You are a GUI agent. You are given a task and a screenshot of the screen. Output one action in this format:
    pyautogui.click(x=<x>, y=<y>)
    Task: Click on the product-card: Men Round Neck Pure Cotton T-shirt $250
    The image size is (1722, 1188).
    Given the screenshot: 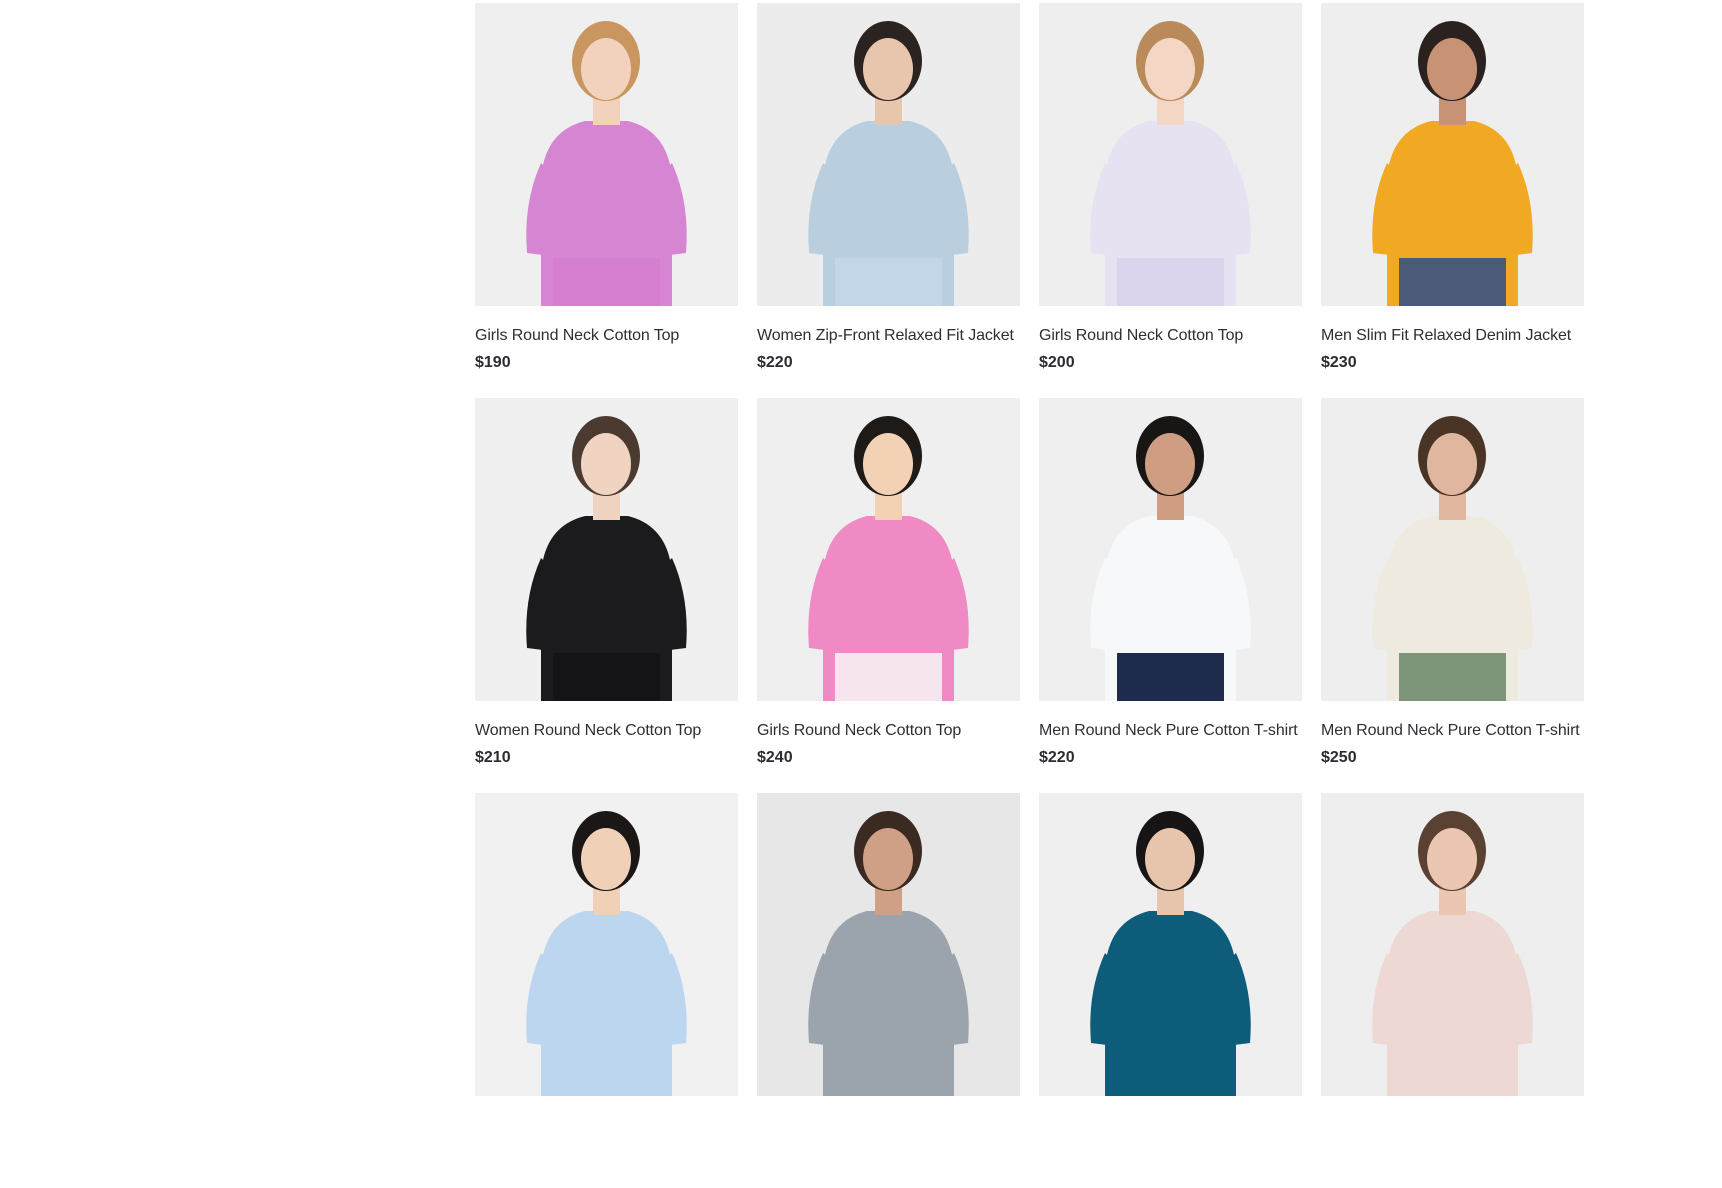 What is the action you would take?
    pyautogui.click(x=1452, y=595)
    